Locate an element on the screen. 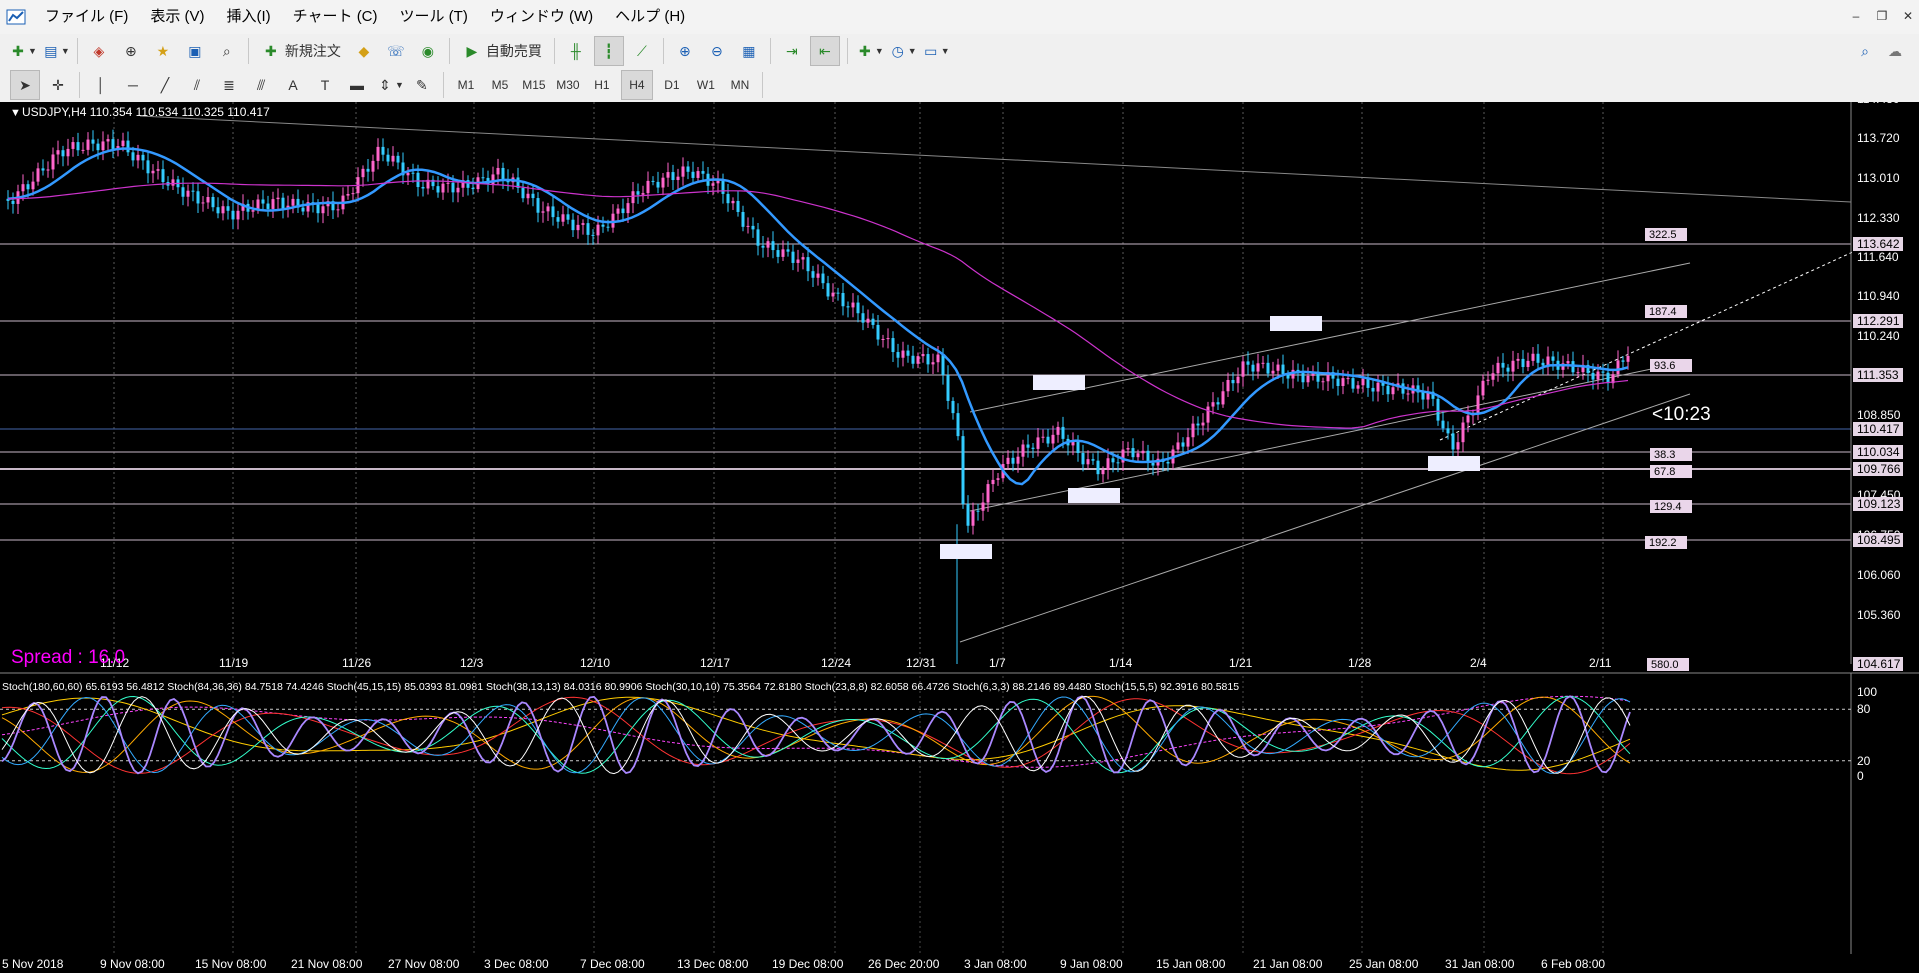 This screenshot has height=973, width=1919. timeframe-m5: M5 is located at coordinates (500, 85).